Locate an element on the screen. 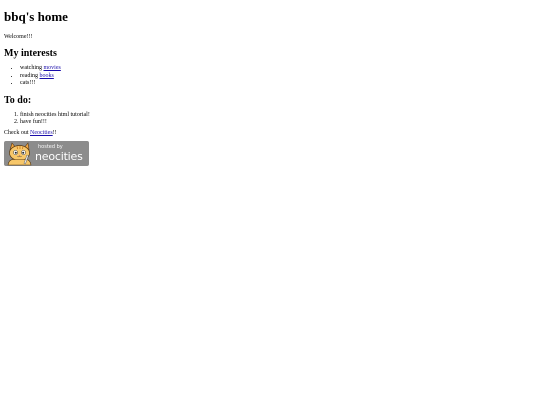 The width and height of the screenshot is (540, 405). badge-hosted-by: hosted by is located at coordinates (50, 146).